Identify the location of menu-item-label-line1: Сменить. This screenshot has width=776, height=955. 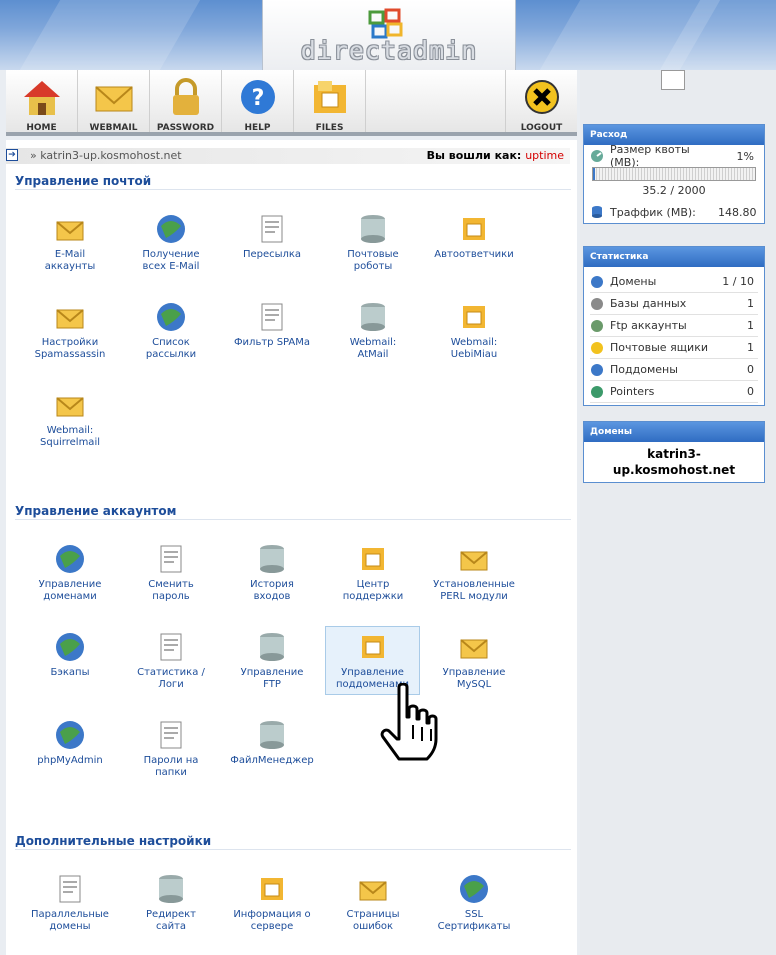
(171, 584).